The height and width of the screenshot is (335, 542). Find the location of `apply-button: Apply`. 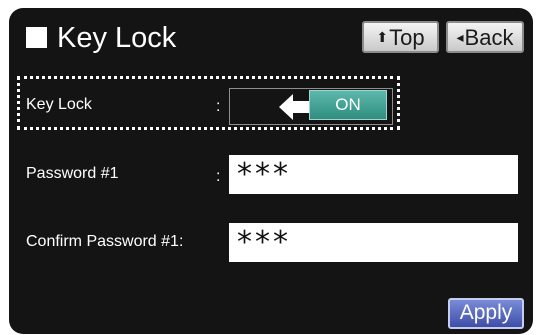

apply-button: Apply is located at coordinates (486, 313).